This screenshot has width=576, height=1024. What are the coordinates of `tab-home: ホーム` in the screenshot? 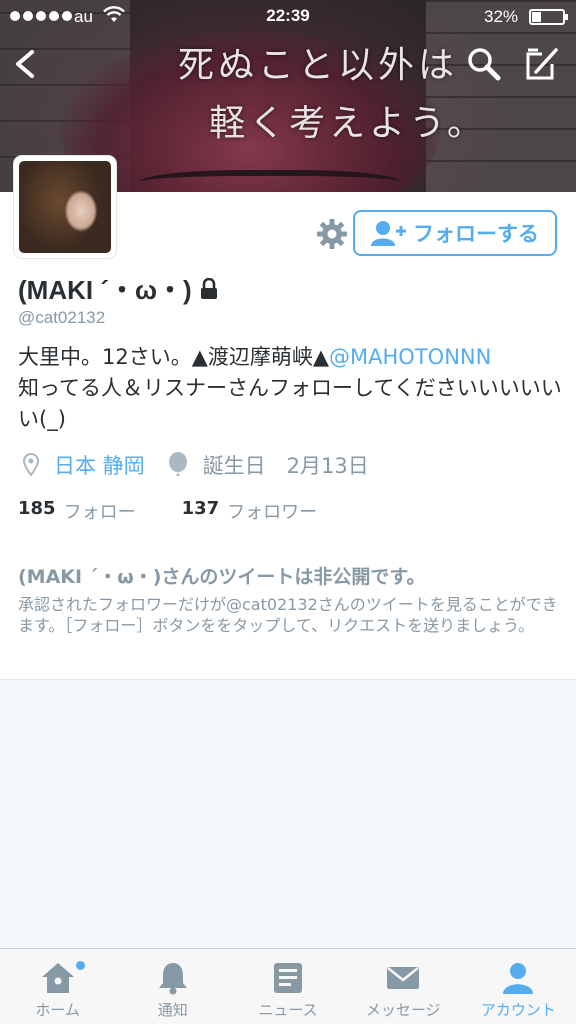 It's located at (57, 986).